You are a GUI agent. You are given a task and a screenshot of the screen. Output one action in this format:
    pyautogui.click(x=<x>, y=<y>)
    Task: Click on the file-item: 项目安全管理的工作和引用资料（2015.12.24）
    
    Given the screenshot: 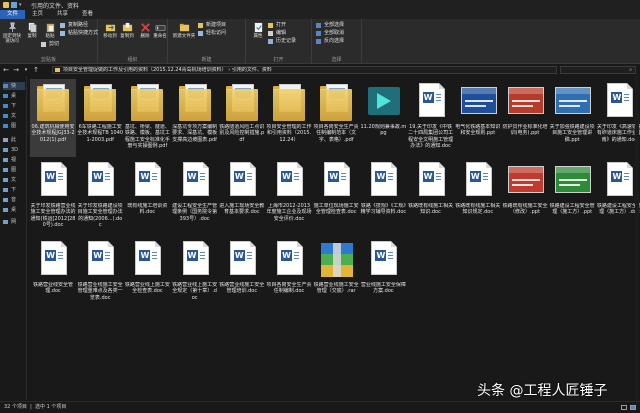 What is the action you would take?
    pyautogui.click(x=289, y=118)
    